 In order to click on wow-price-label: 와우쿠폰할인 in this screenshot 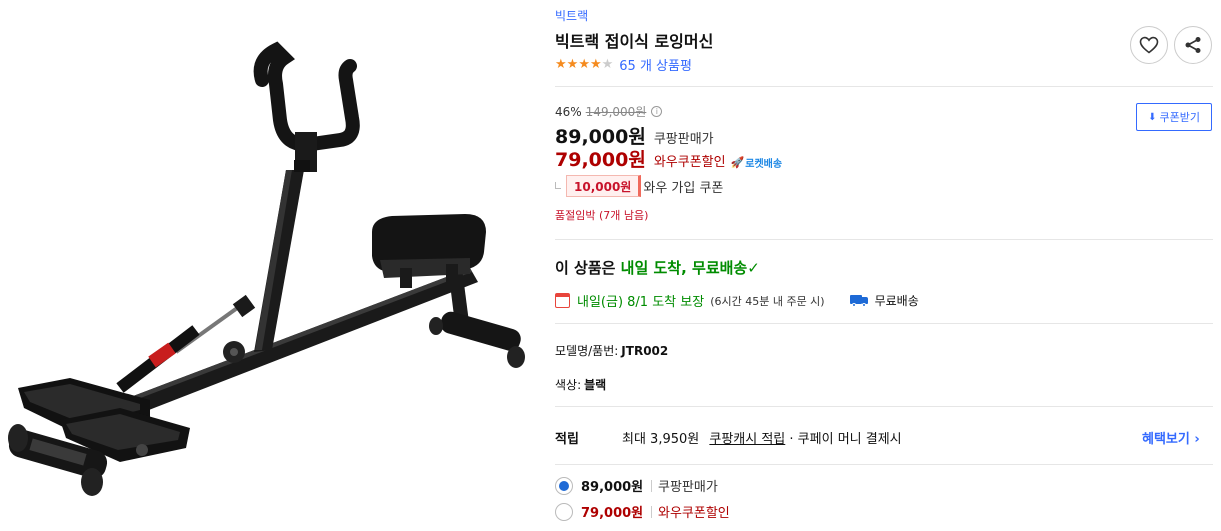, I will do `click(689, 162)`.